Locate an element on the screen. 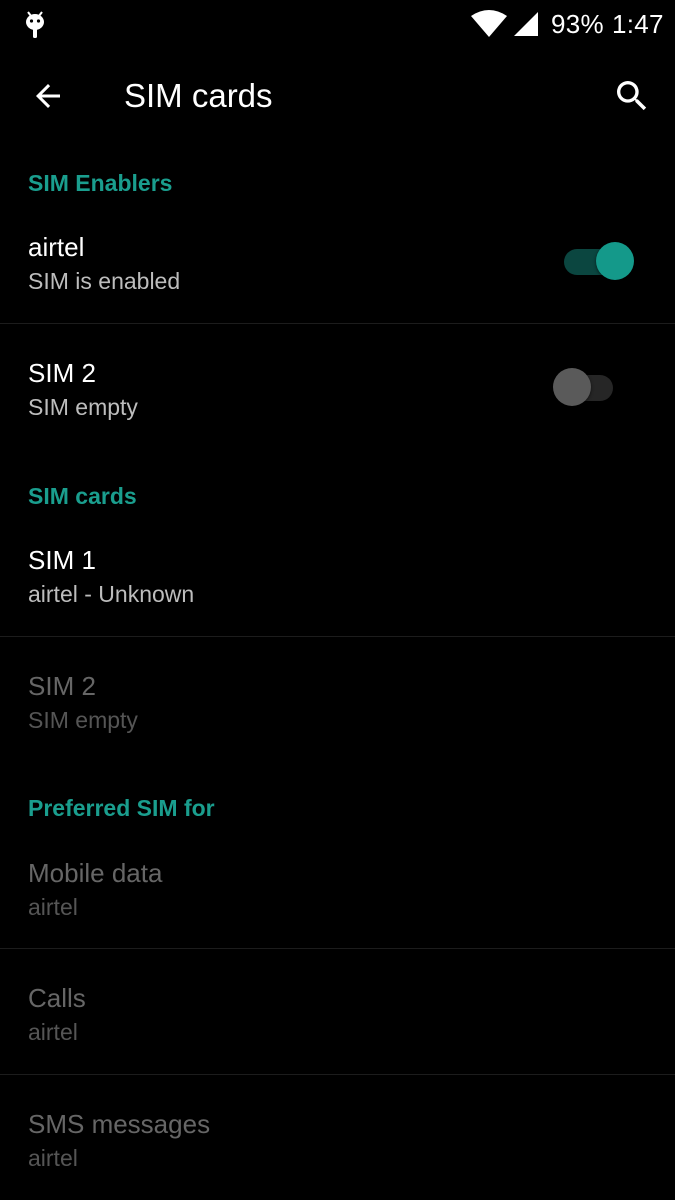  sim-card-row-2: SIM 2 SIM empty is located at coordinates (337, 733).